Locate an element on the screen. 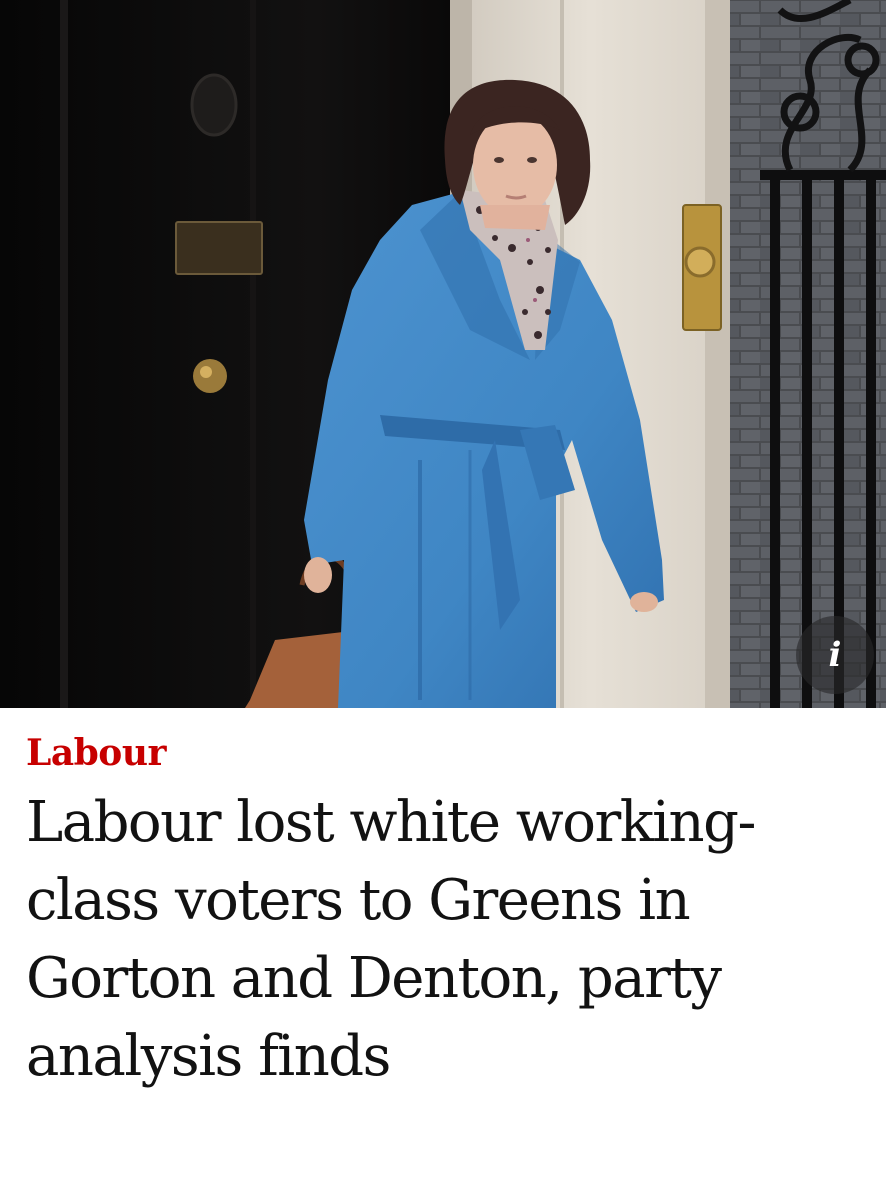 This screenshot has width=886, height=1200. image-info-button: i is located at coordinates (835, 655).